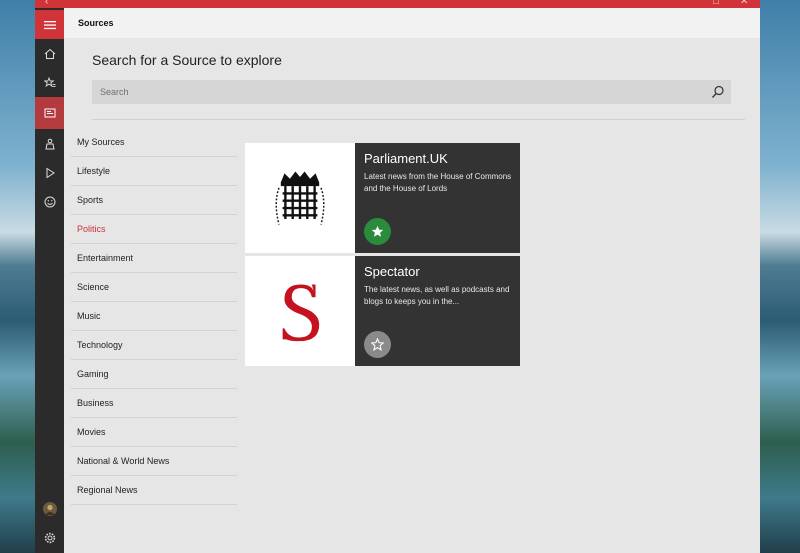 The width and height of the screenshot is (800, 553). I want to click on star-filled-icon, so click(377, 231).